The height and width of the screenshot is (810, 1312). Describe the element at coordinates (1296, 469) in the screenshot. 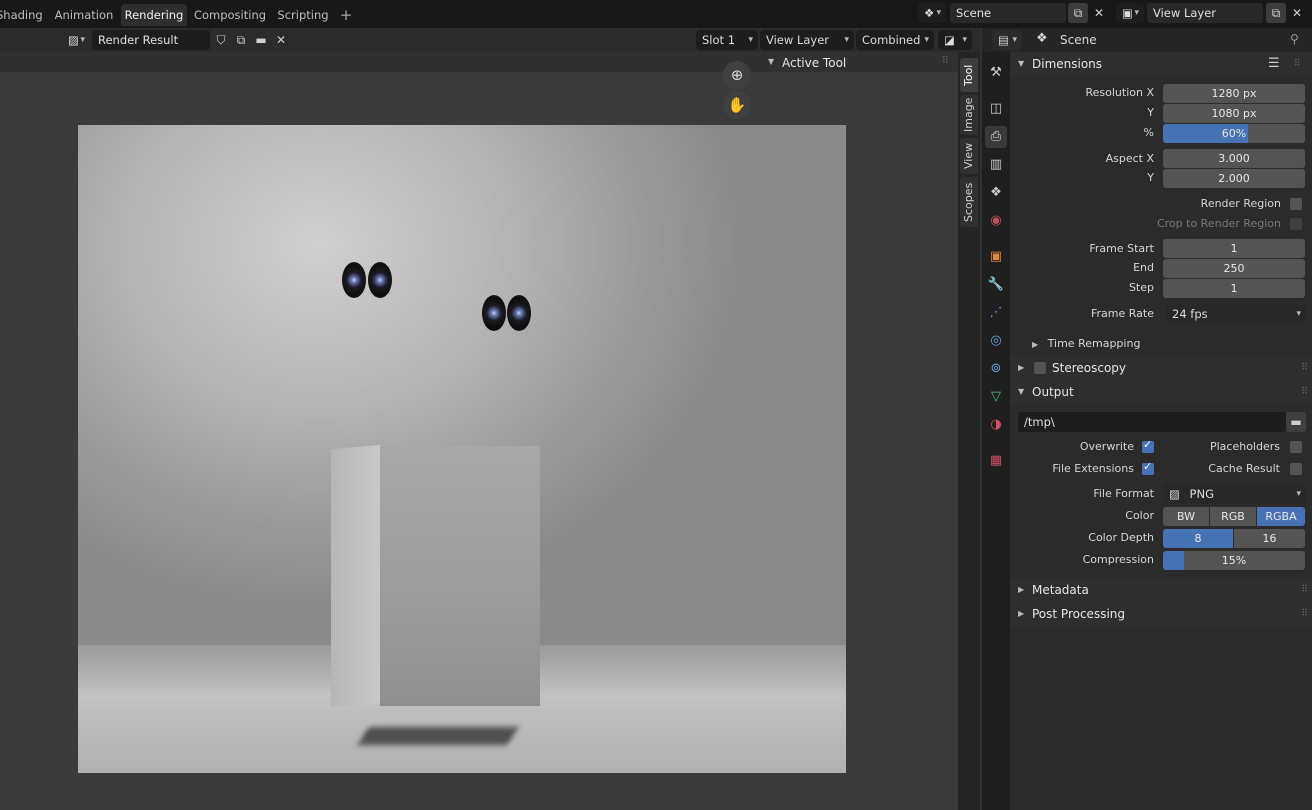

I see `cache-result-checkbox` at that location.